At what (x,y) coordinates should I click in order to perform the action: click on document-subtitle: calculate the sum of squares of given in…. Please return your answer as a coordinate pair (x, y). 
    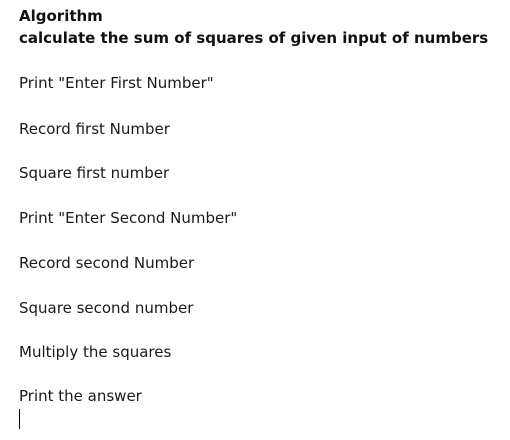
    Looking at the image, I should click on (254, 38).